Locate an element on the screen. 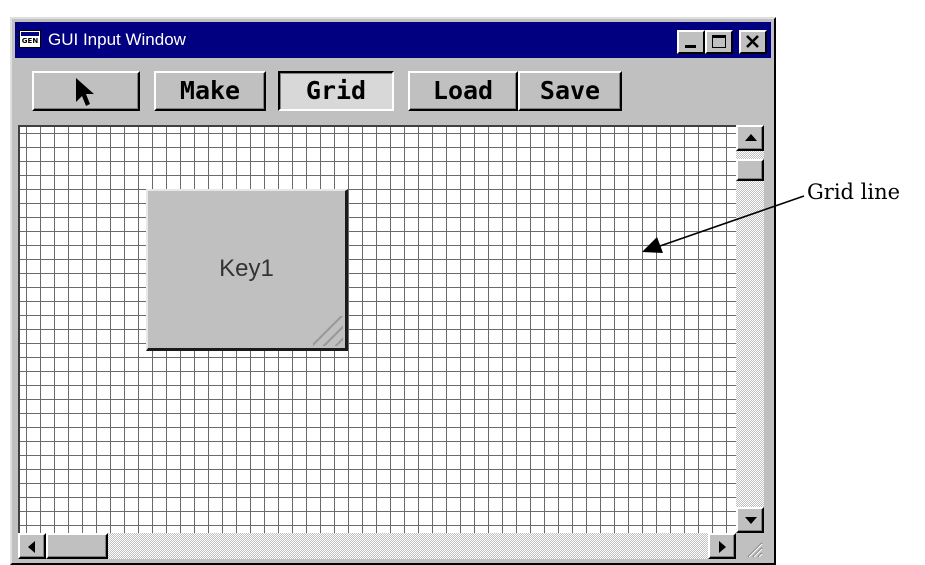  grid-line-annotation: Grid line is located at coordinates (854, 192).